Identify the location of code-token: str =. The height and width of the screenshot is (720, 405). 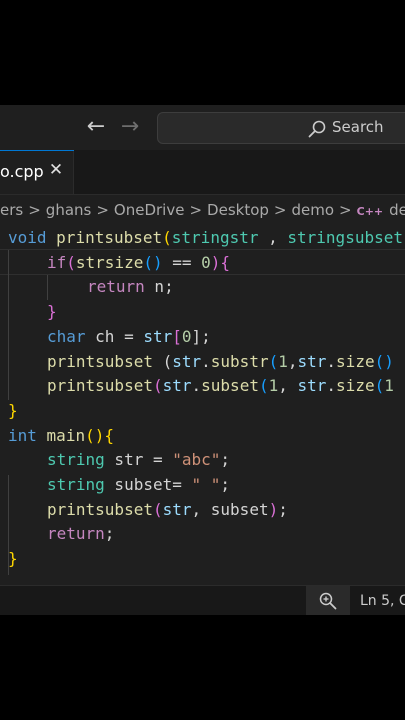
(138, 460).